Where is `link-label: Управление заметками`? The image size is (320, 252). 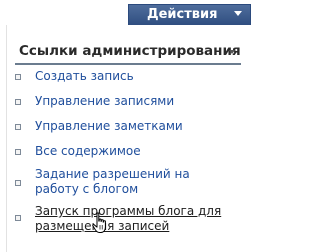
link-label: Управление заметками is located at coordinates (135, 126).